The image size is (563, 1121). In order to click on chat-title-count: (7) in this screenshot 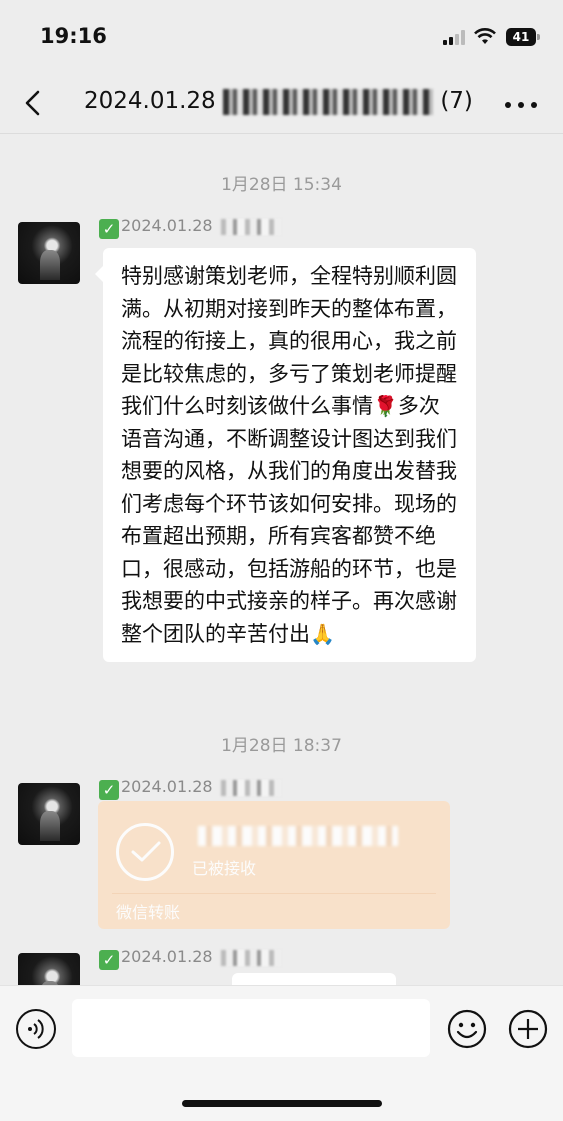, I will do `click(456, 101)`.